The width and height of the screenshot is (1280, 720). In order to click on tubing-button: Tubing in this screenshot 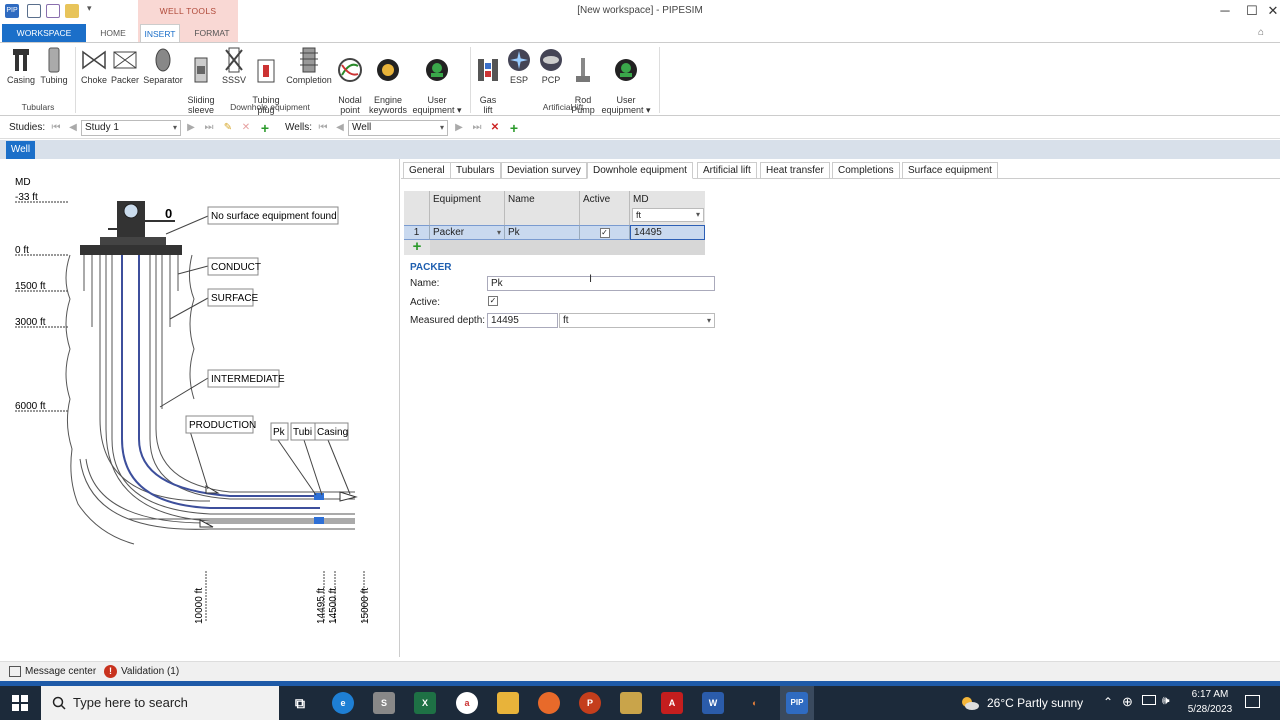, I will do `click(54, 66)`.